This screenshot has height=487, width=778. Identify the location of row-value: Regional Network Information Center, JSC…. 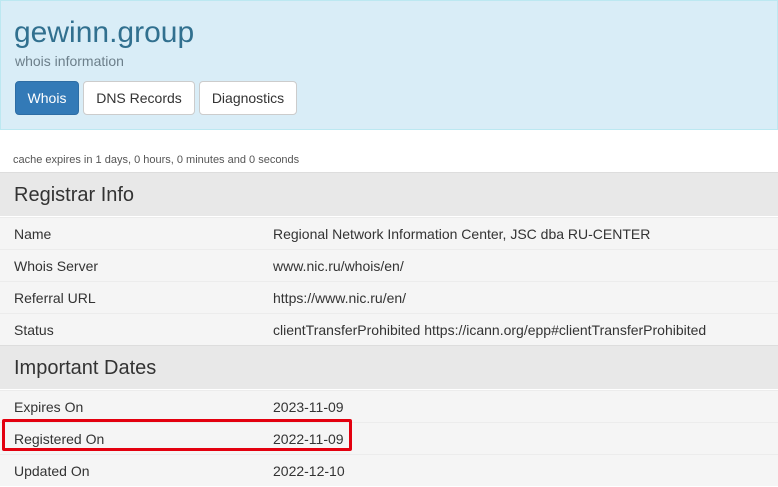
(462, 234).